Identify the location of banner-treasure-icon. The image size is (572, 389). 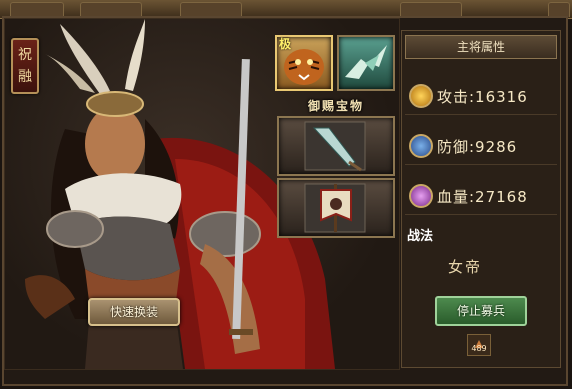
(335, 208).